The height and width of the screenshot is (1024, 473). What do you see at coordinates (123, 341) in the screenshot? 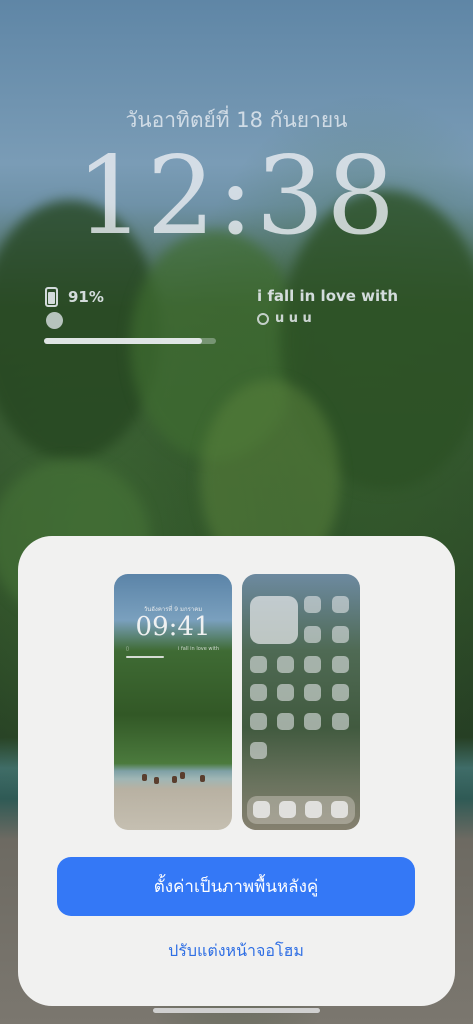
I see `widget-progress-fill` at bounding box center [123, 341].